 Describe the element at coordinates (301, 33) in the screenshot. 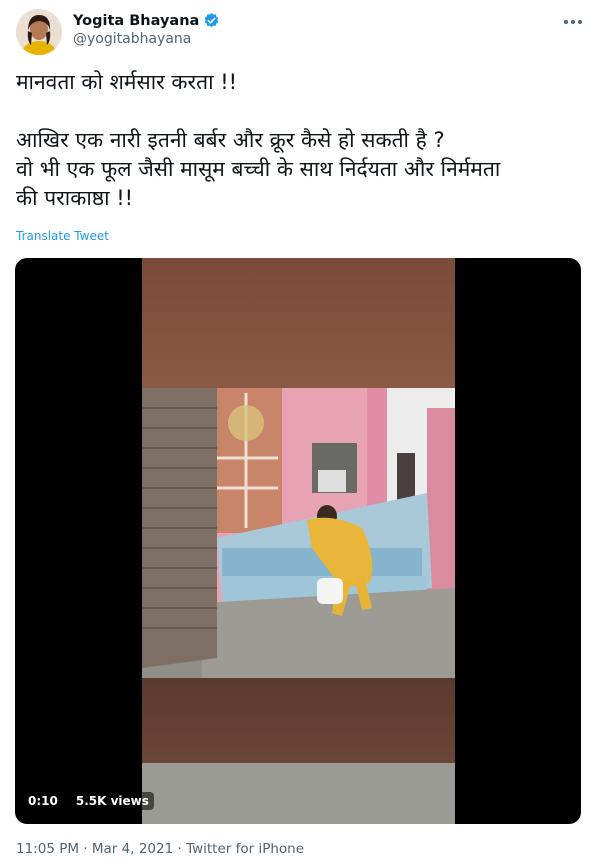

I see `tweet-header: Yogita Bhayana @yogitabhayana` at that location.